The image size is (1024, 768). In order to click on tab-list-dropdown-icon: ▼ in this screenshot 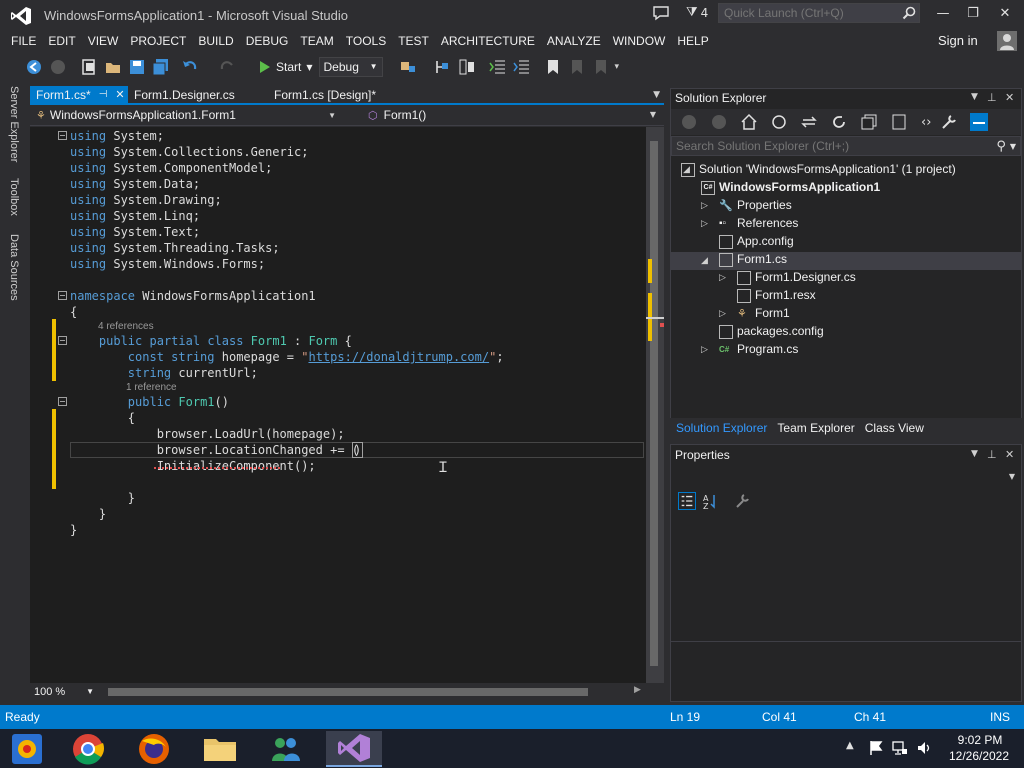, I will do `click(658, 95)`.